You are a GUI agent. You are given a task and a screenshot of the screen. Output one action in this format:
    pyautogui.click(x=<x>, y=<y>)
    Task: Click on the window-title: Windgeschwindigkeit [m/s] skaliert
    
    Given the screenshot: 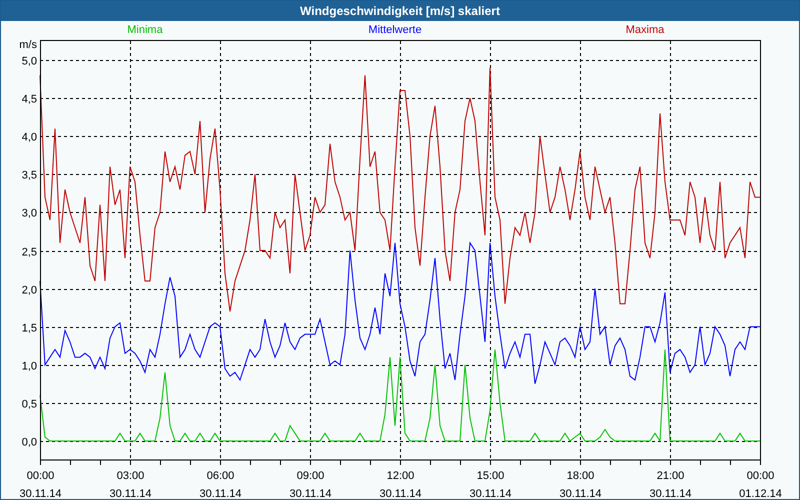 What is the action you would take?
    pyautogui.click(x=400, y=11)
    